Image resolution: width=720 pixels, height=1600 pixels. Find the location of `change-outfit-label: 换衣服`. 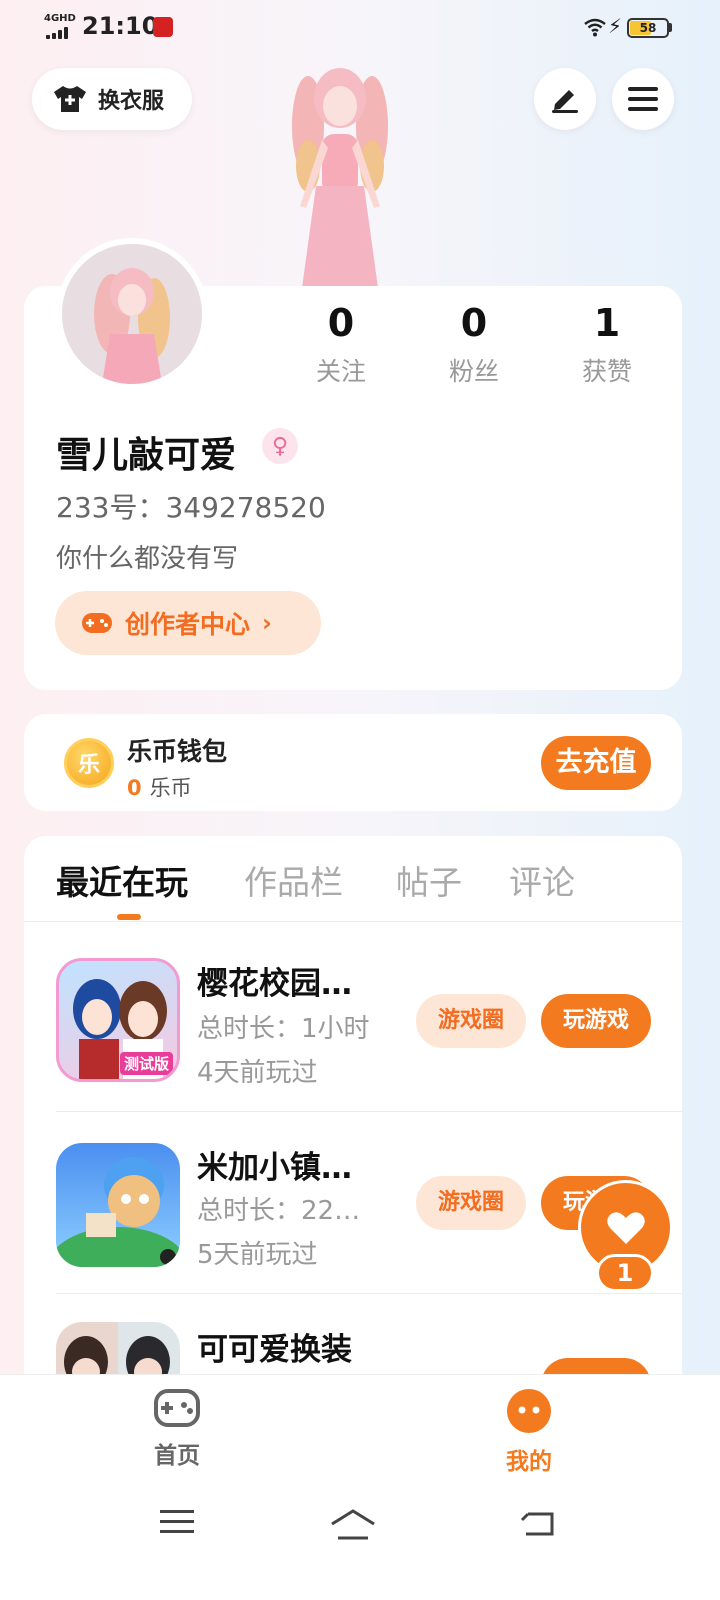

change-outfit-label: 换衣服 is located at coordinates (131, 101).